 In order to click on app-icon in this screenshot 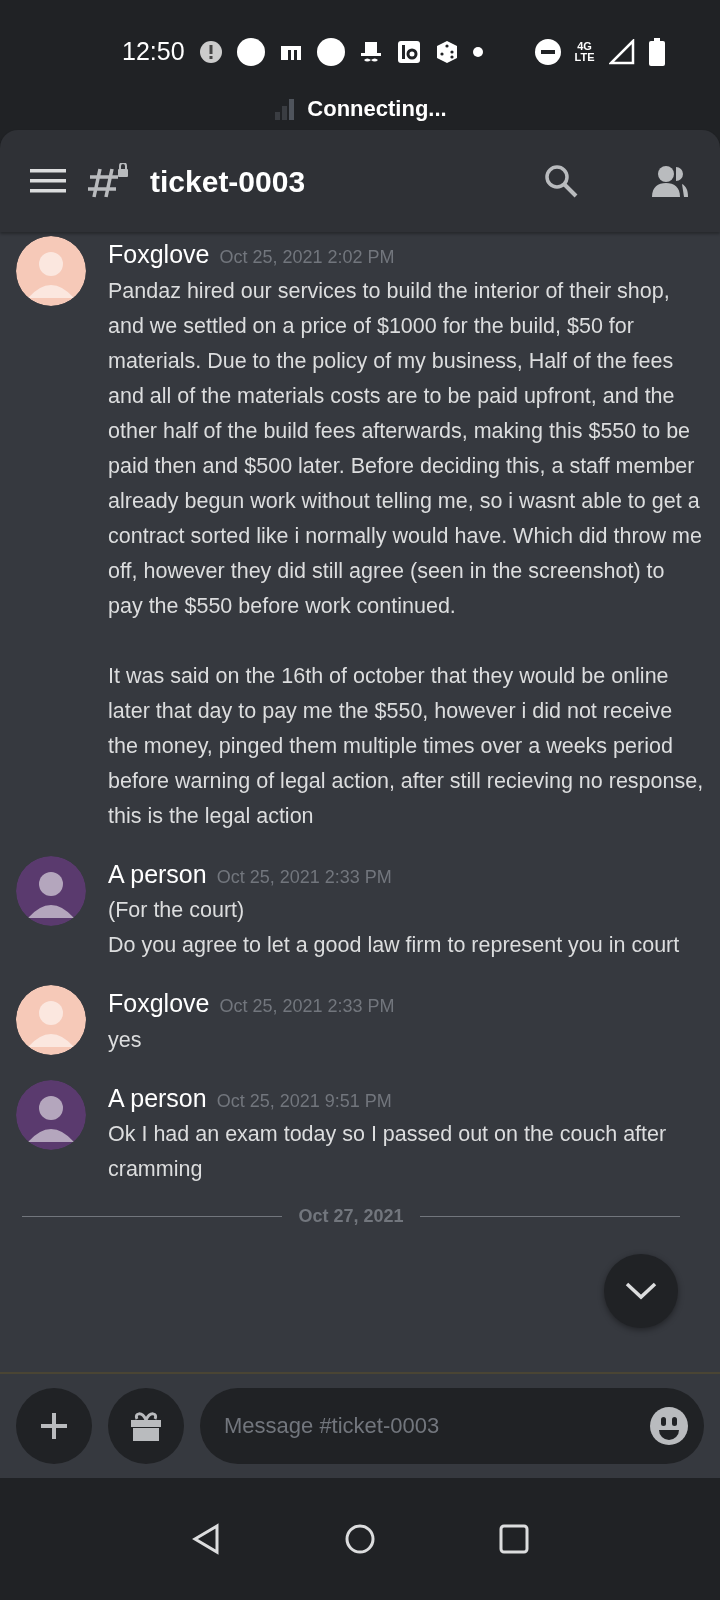, I will do `click(408, 52)`.